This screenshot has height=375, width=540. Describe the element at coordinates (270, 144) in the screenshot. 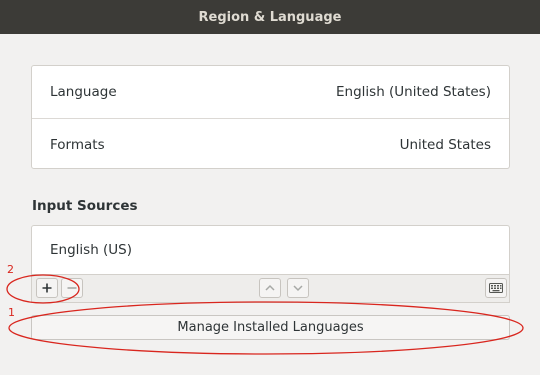

I see `formats-row: Formats United States` at that location.